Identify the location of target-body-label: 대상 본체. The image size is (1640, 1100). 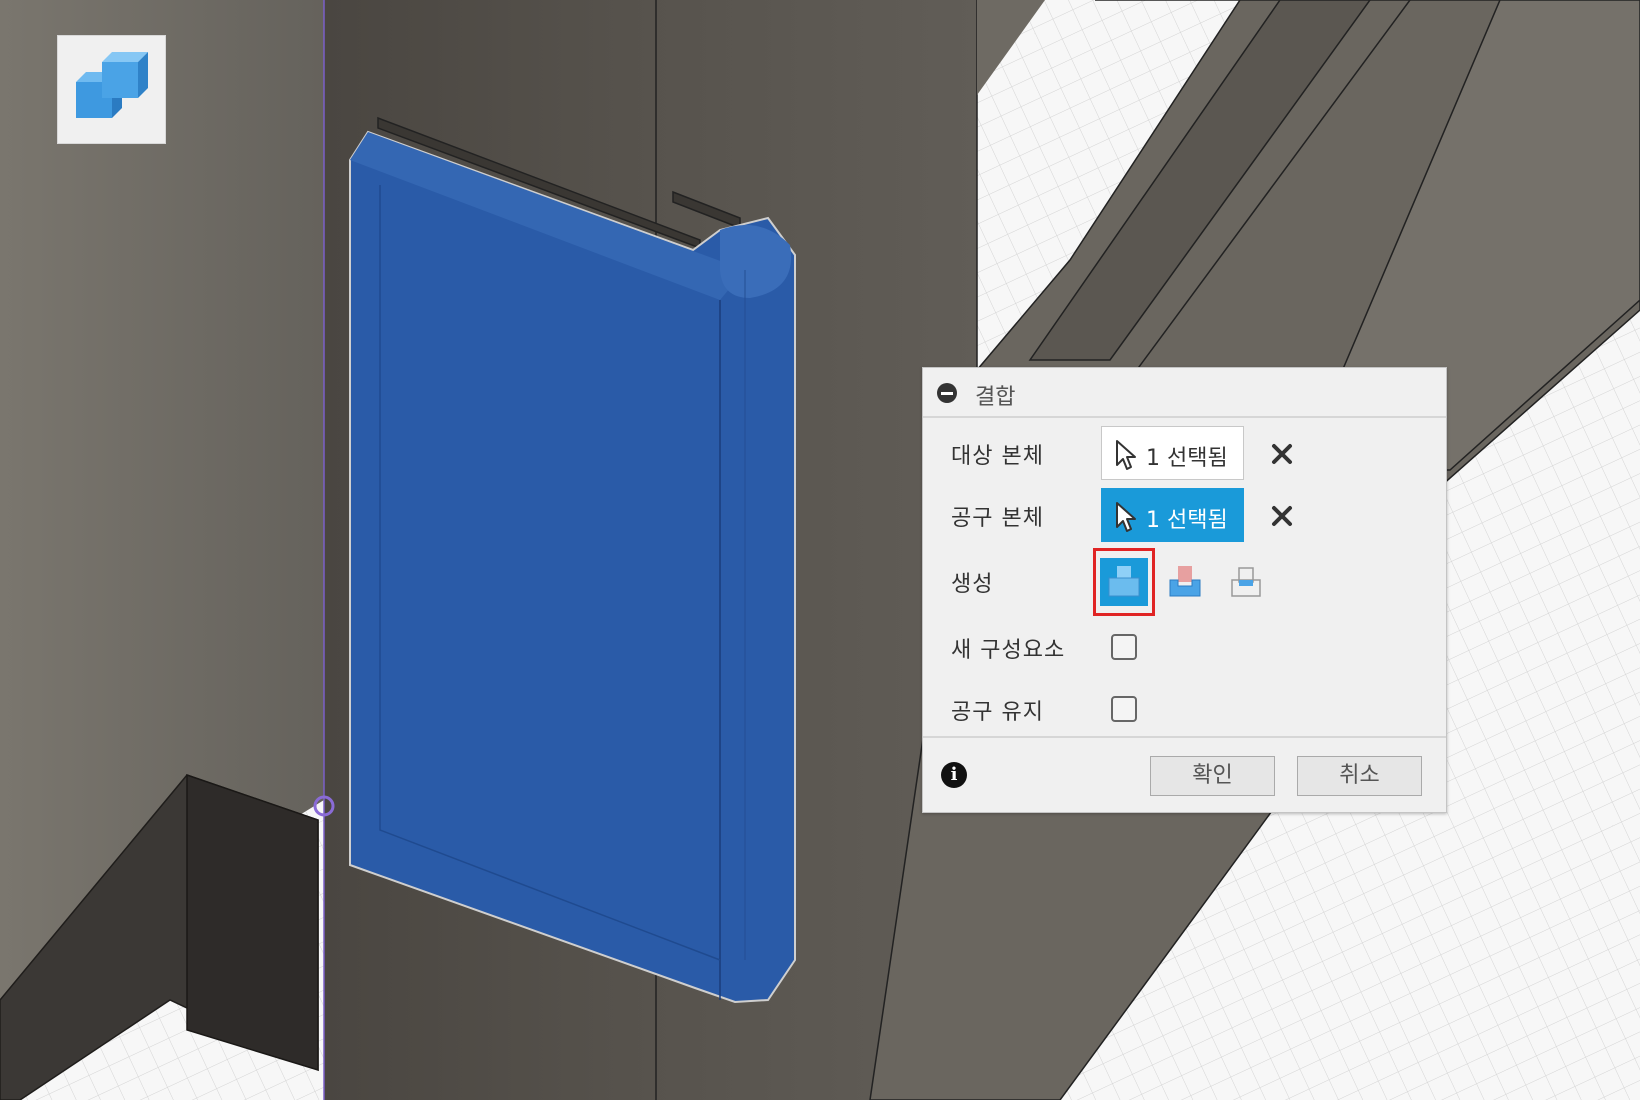
(997, 456).